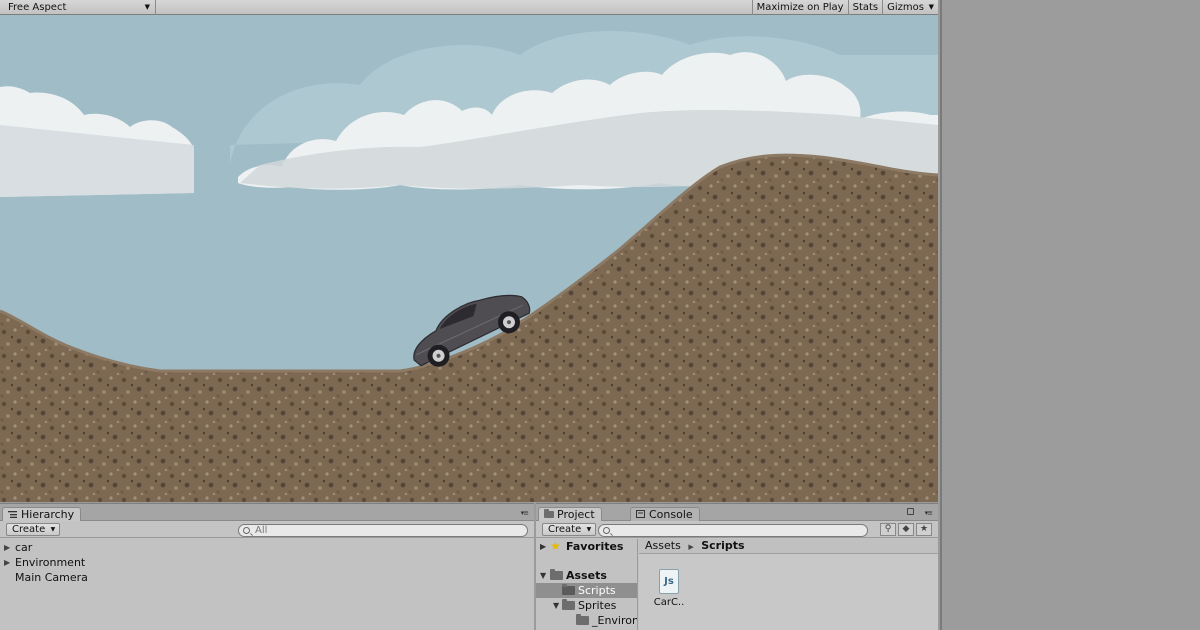 This screenshot has width=1200, height=630. Describe the element at coordinates (640, 514) in the screenshot. I see `console-icon` at that location.